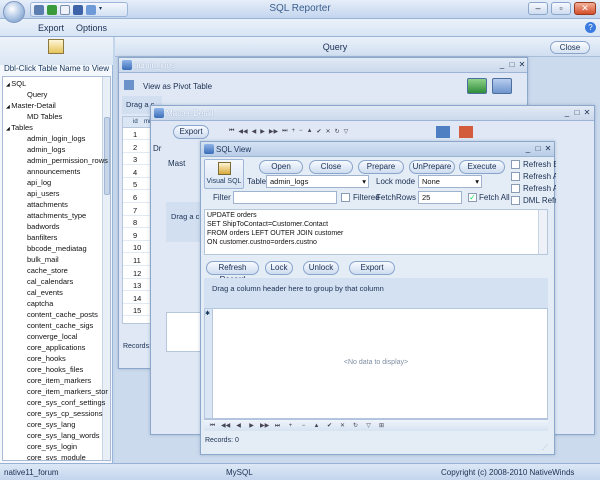  Describe the element at coordinates (376, 425) in the screenshot. I see `result-navigator: ⏮ ◀◀ ◀ ▶ ▶▶ ⏭ + − ▲ ✔ ✕ ↻ ▽ ⊞` at that location.